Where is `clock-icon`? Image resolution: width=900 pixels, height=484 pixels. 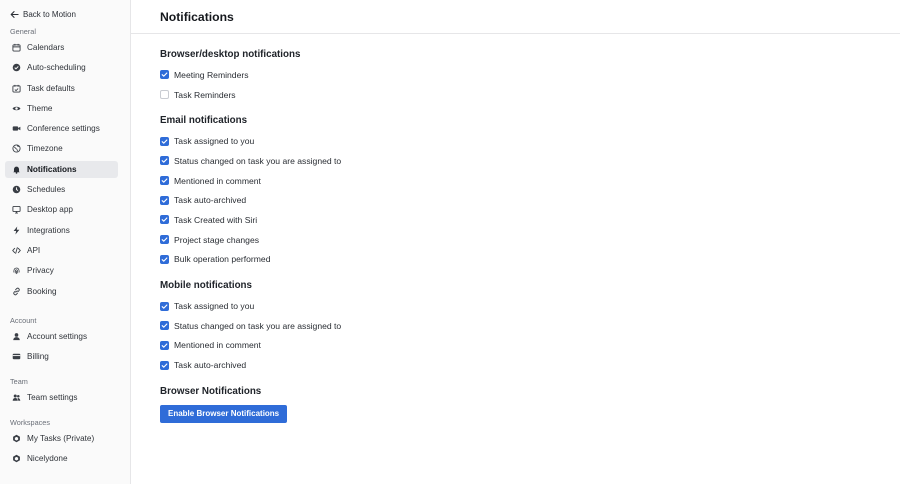
clock-icon is located at coordinates (16, 189).